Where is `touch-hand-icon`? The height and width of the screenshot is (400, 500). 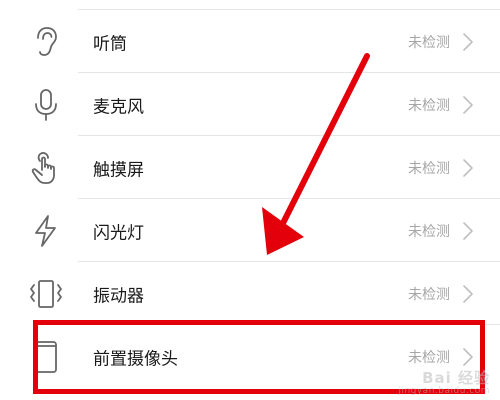
touch-hand-icon is located at coordinates (46, 168).